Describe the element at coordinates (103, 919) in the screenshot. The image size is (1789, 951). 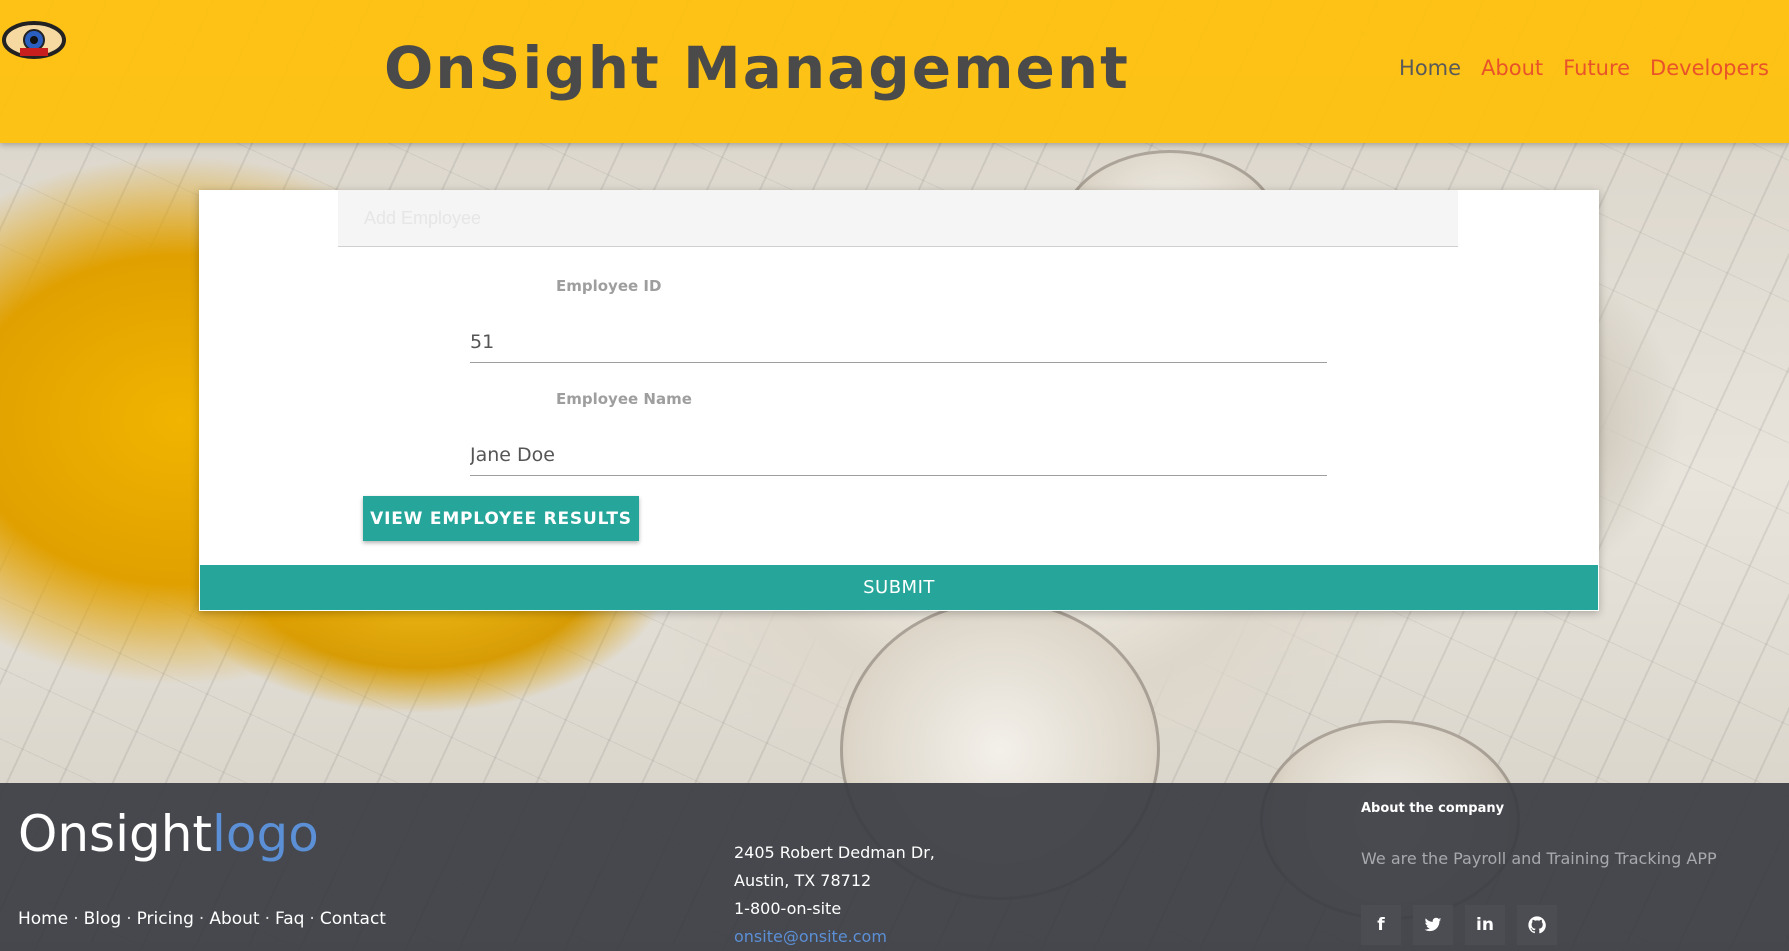
I see `footer-link-blog: Blog` at that location.